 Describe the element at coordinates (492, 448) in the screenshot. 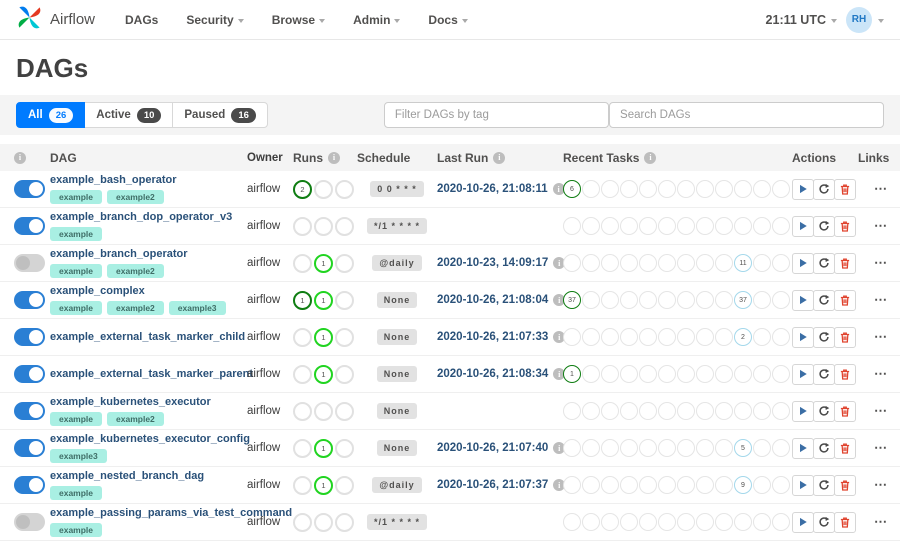

I see `last-run-link: 2020-10-26, 21:07:40` at that location.